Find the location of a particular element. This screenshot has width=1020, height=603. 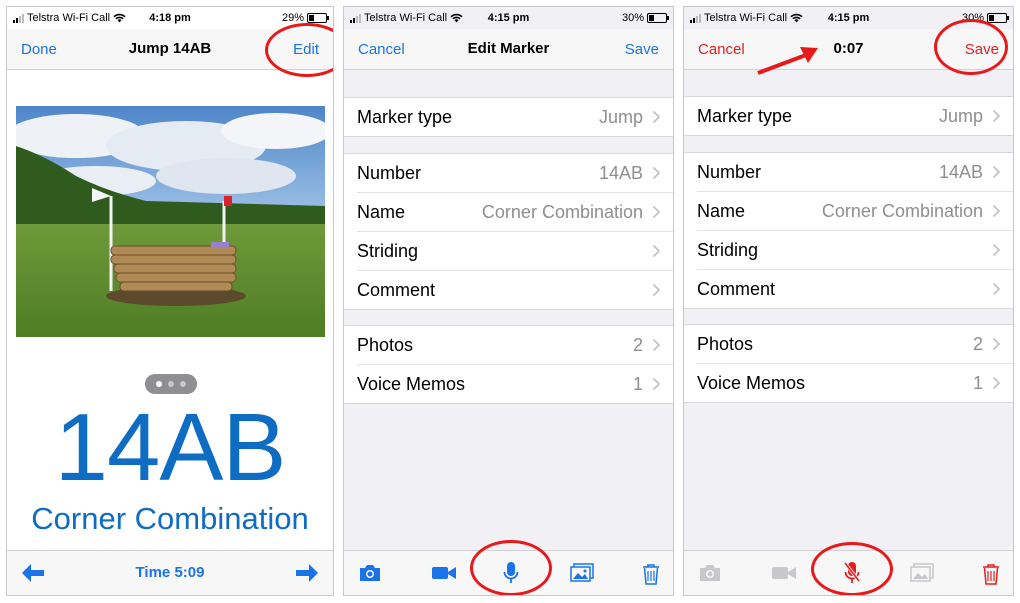

page-title: Edit Marker is located at coordinates (508, 48).